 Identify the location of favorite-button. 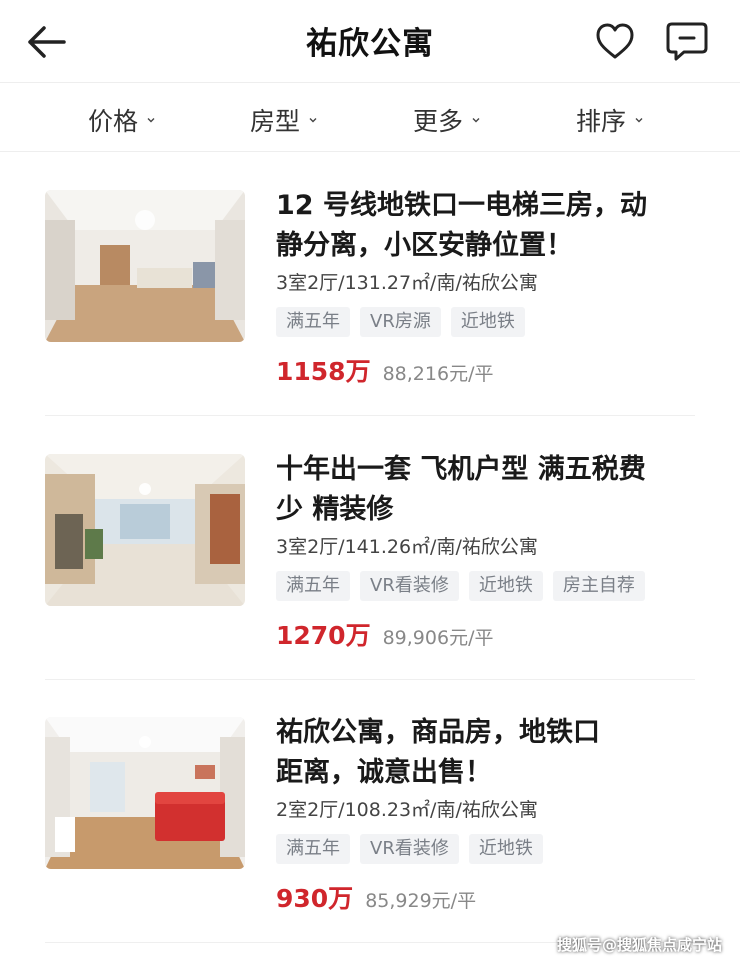
(615, 41).